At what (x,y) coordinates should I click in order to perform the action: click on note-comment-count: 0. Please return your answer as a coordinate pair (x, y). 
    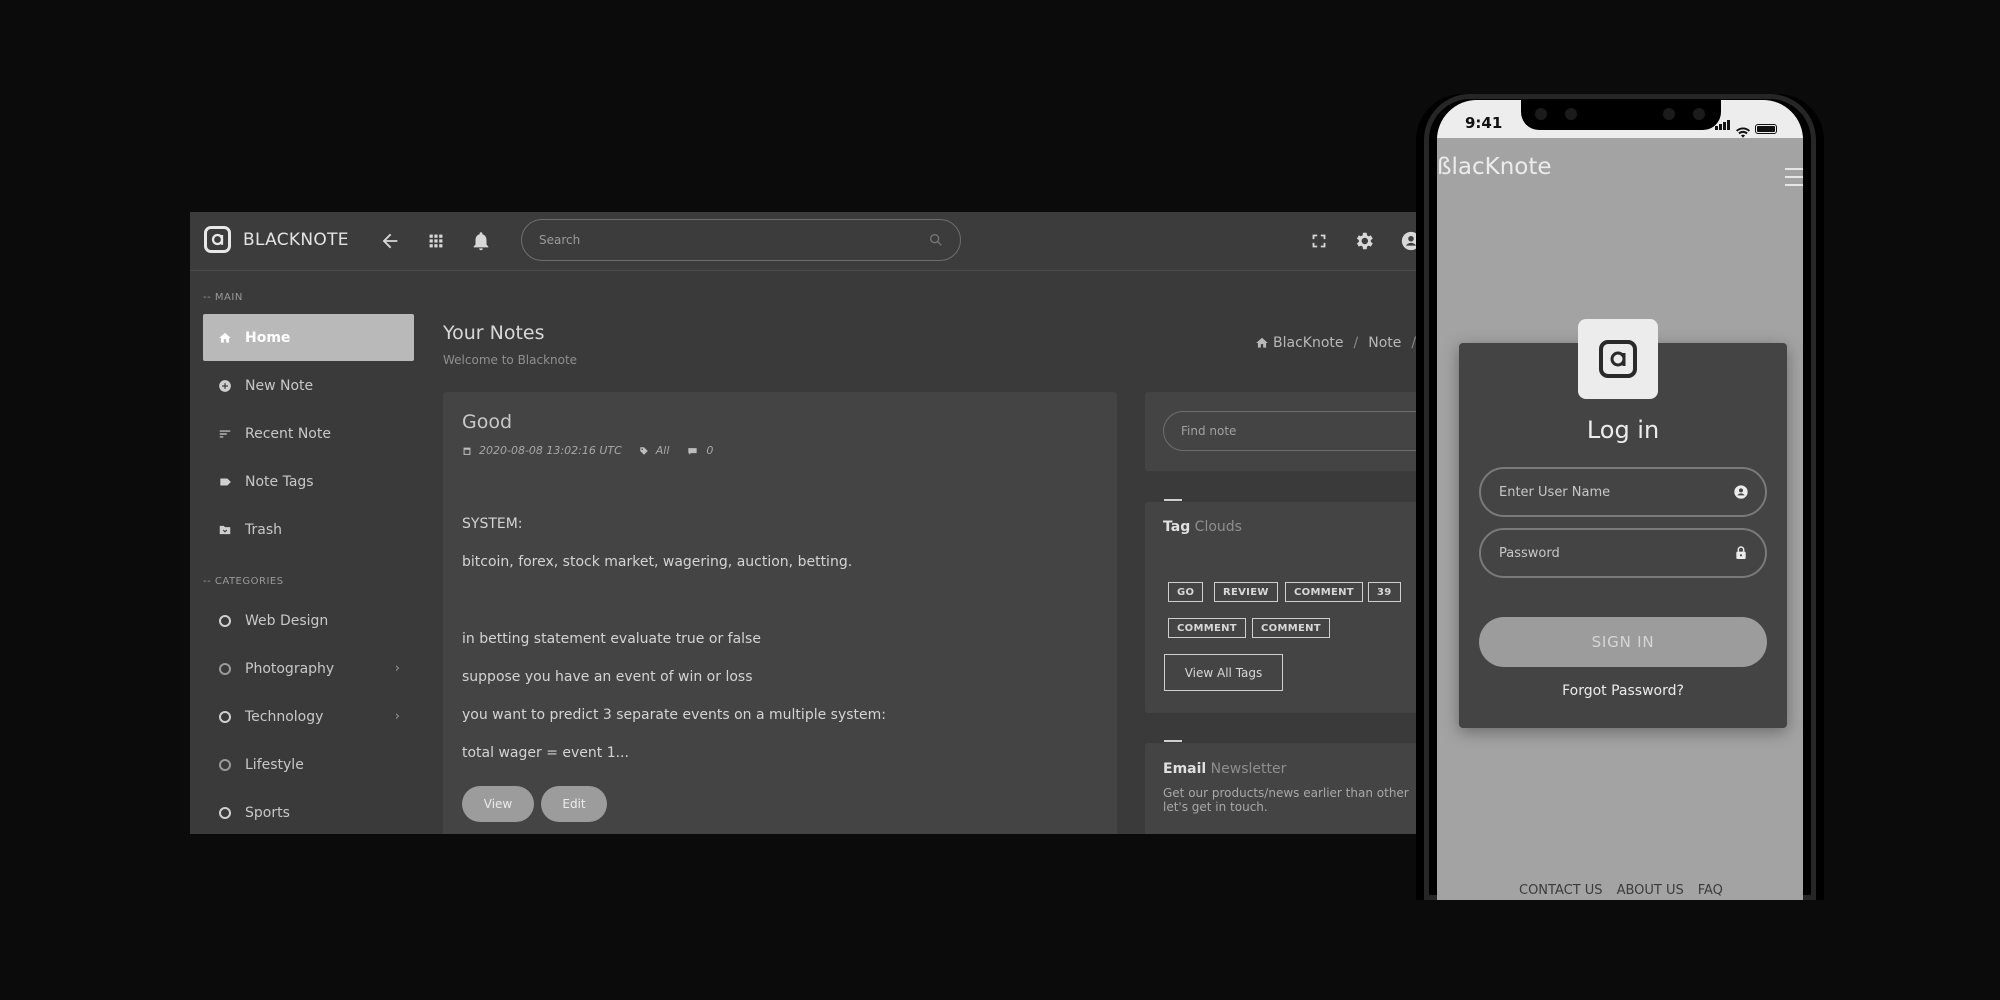
    Looking at the image, I should click on (710, 450).